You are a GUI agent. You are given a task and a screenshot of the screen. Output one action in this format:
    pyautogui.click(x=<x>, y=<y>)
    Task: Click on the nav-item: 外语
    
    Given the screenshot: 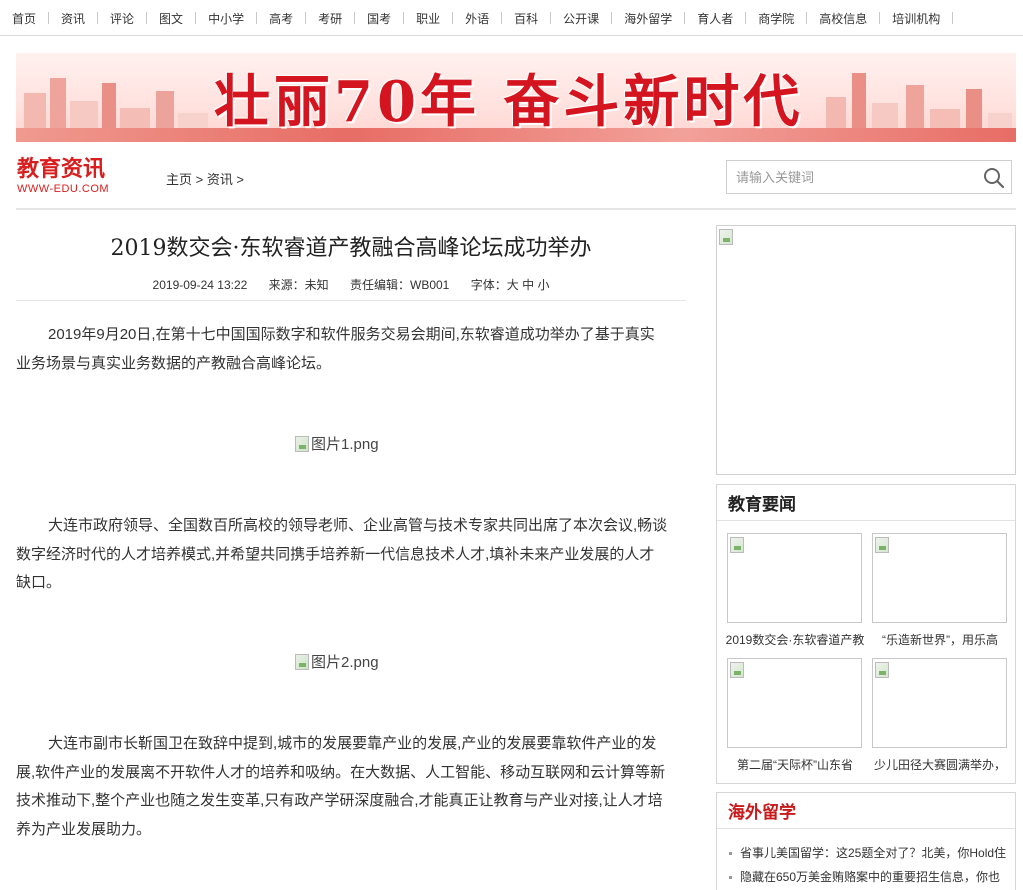 What is the action you would take?
    pyautogui.click(x=489, y=18)
    